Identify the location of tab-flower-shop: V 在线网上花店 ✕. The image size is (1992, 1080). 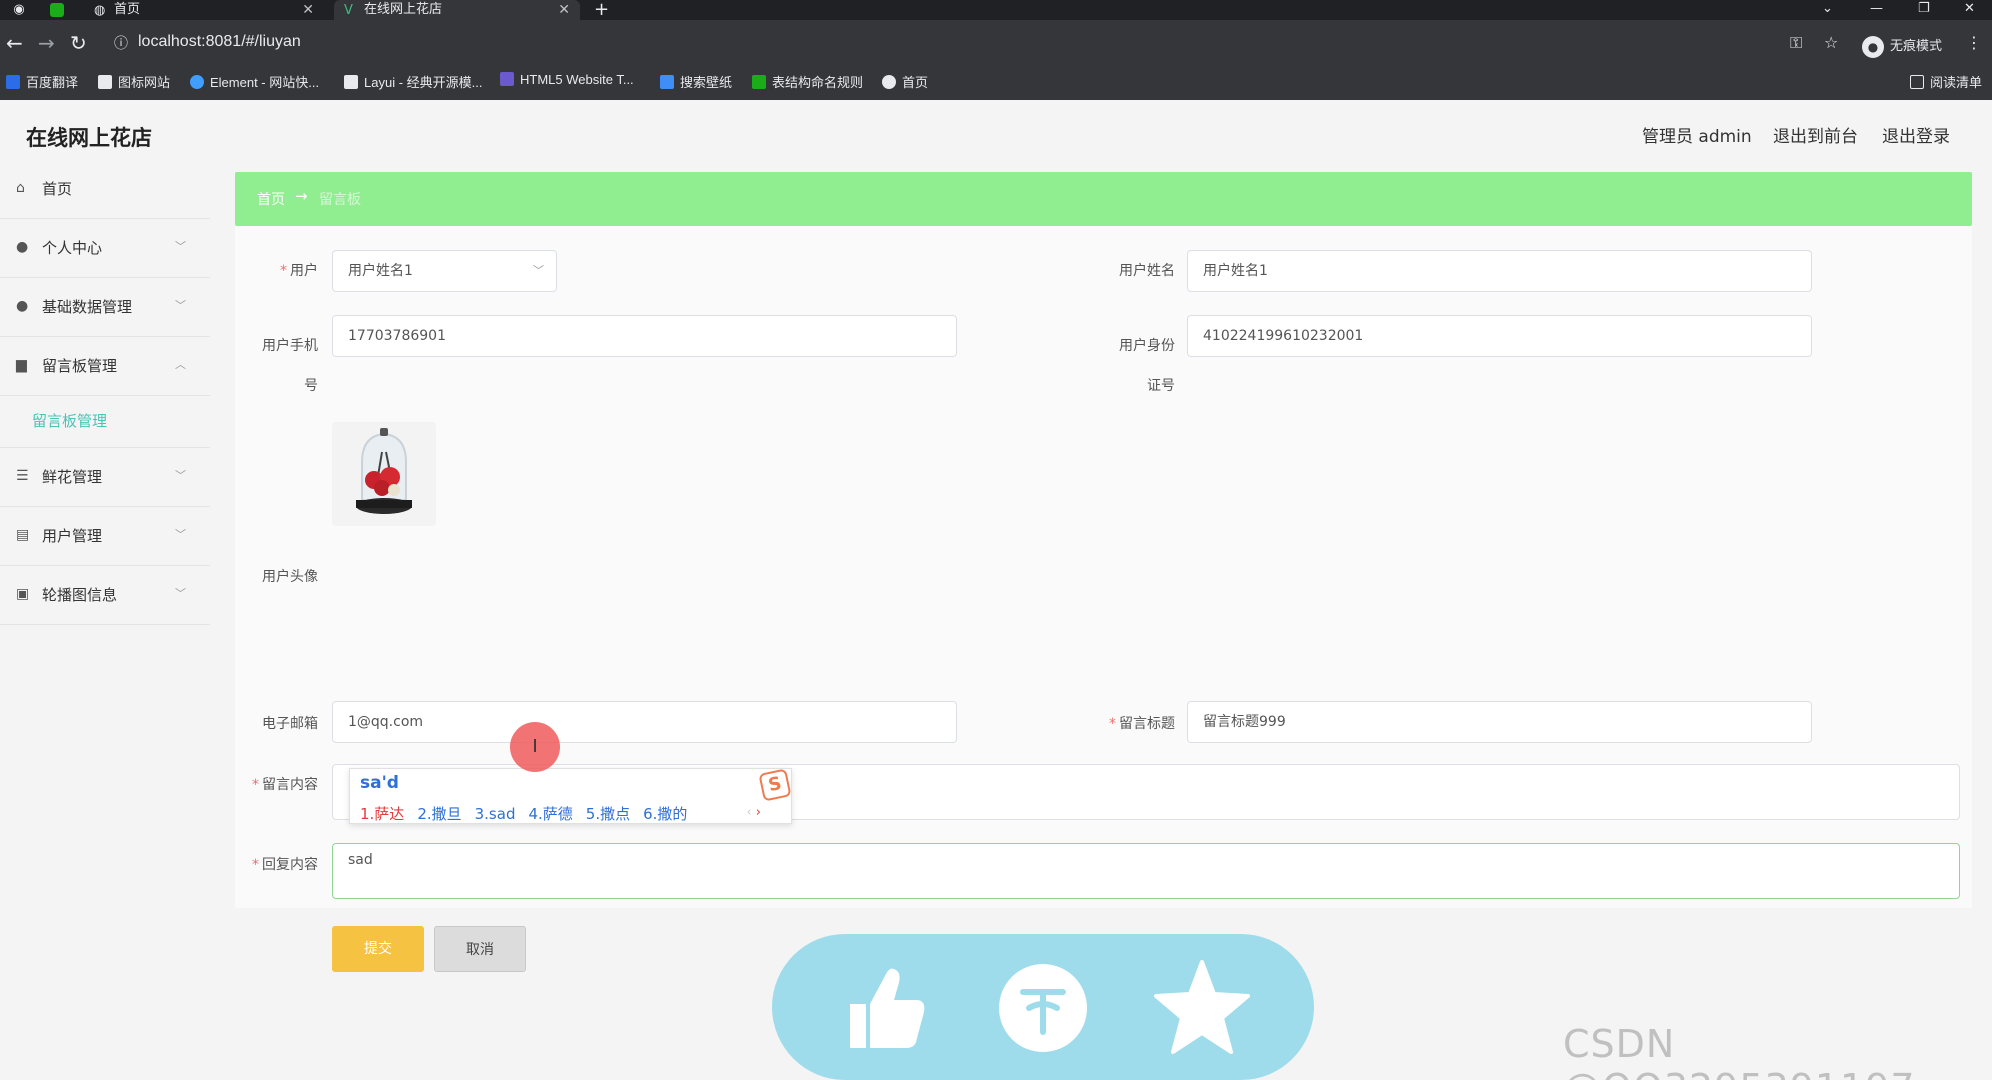
(457, 10).